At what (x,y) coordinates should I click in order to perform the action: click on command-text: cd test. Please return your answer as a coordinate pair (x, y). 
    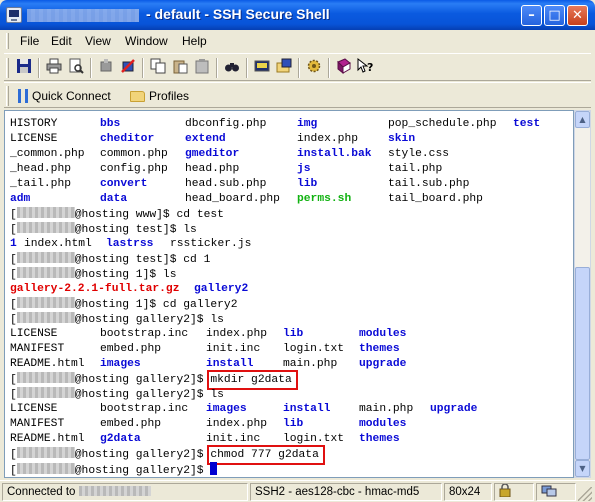
    Looking at the image, I should click on (200, 215).